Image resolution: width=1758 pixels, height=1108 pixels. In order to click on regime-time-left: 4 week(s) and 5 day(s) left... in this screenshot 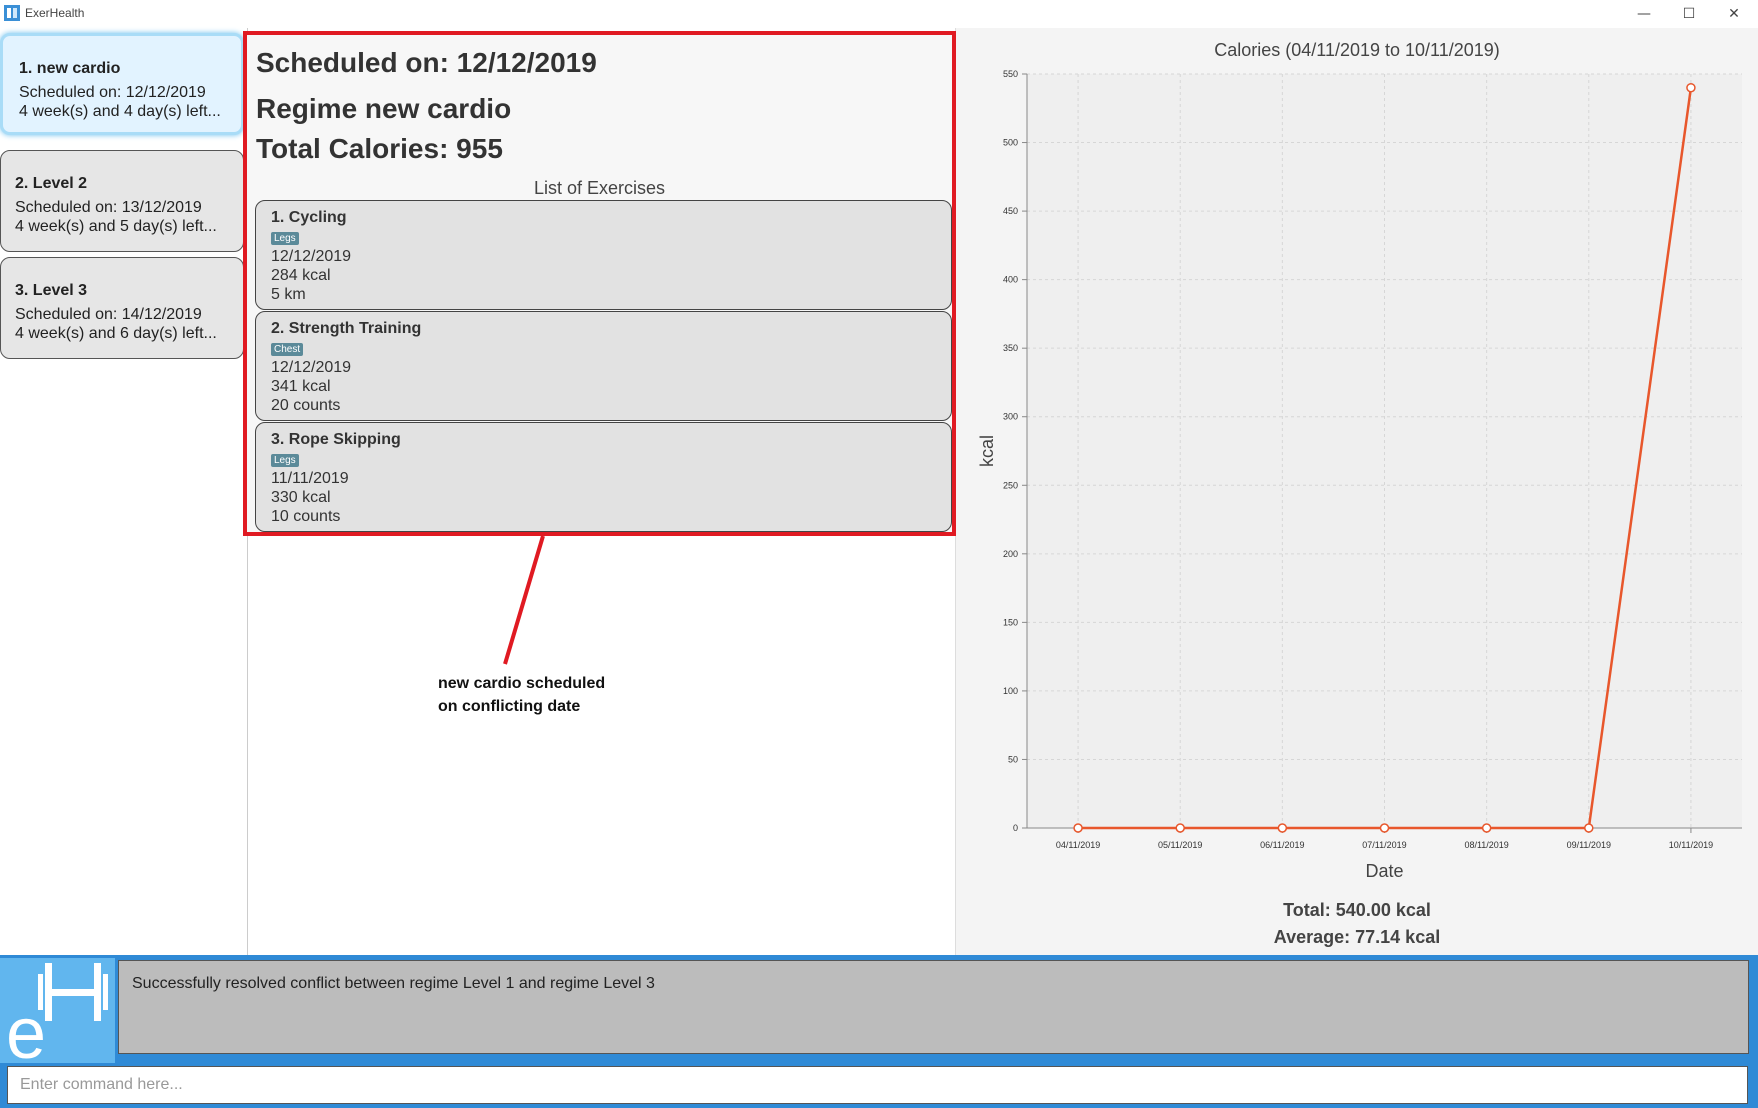, I will do `click(116, 226)`.